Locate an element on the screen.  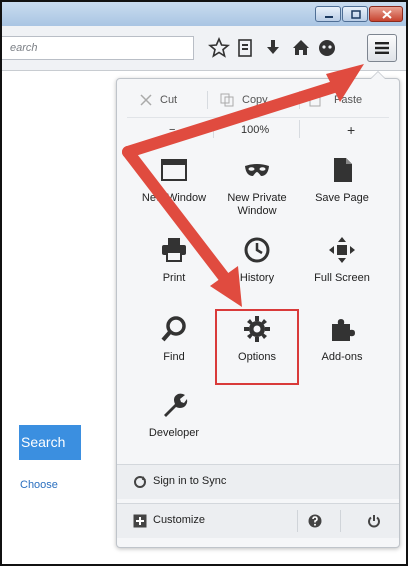
panel-pointer is located at coordinates (378, 75).